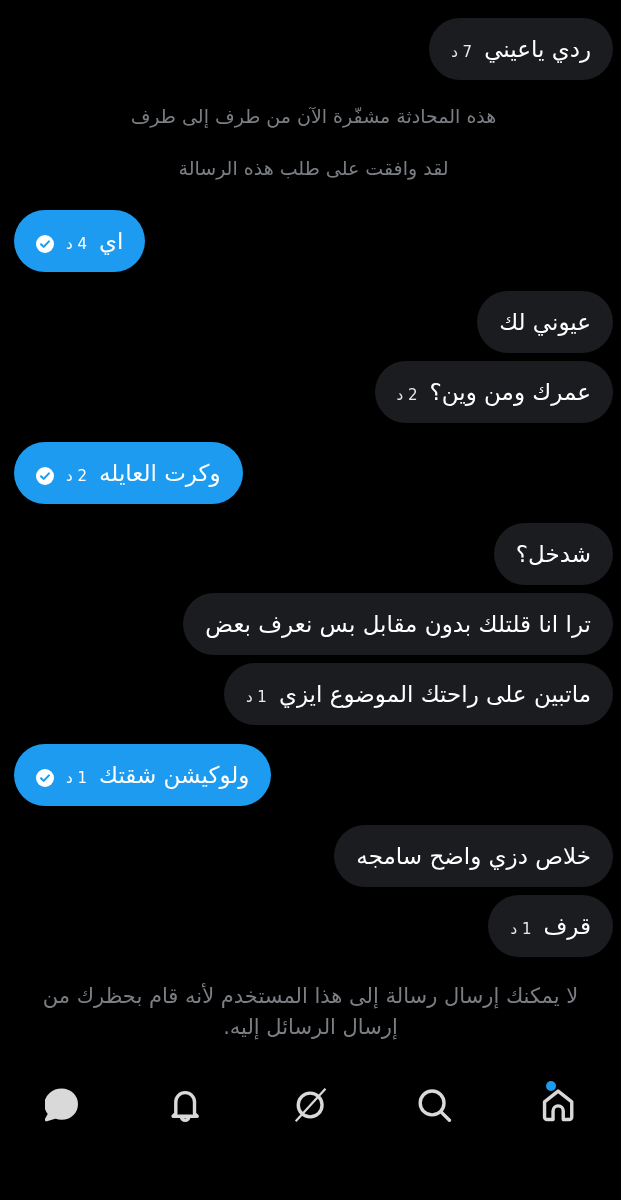  I want to click on message-text: قرف, so click(567, 927).